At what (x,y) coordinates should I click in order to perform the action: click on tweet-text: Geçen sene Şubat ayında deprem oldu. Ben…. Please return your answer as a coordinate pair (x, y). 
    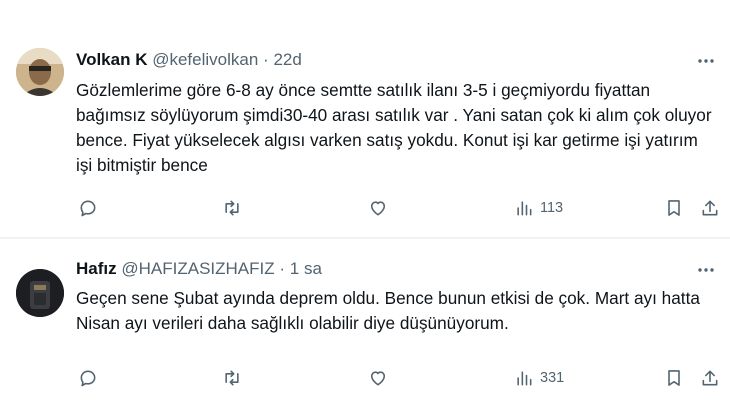
    Looking at the image, I should click on (388, 310).